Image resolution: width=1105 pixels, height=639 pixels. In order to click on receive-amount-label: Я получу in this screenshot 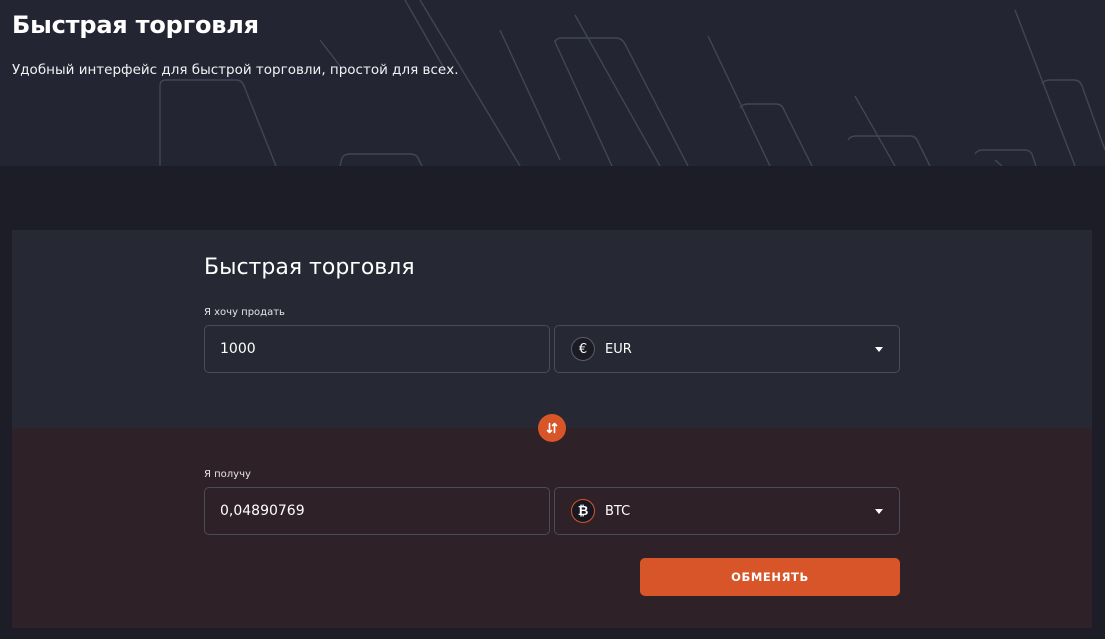, I will do `click(227, 474)`.